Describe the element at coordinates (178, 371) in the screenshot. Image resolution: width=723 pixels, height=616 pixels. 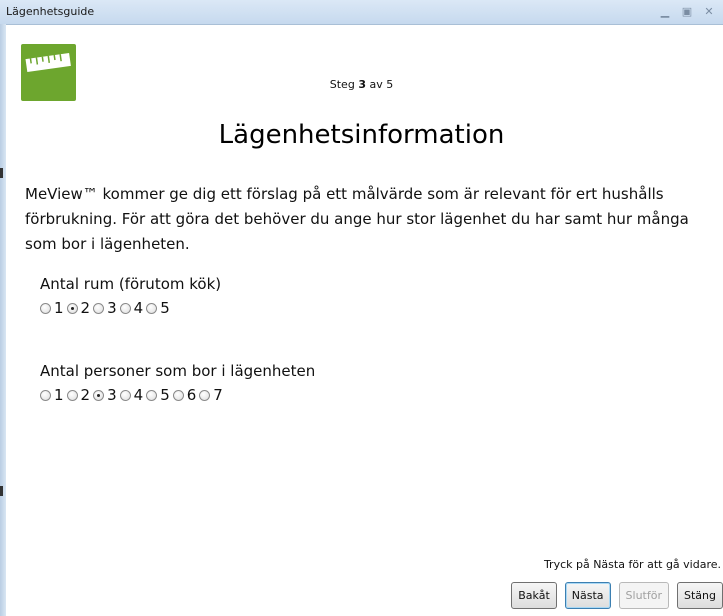
I see `persons-label: Antal personer som bor i lägenheten` at that location.